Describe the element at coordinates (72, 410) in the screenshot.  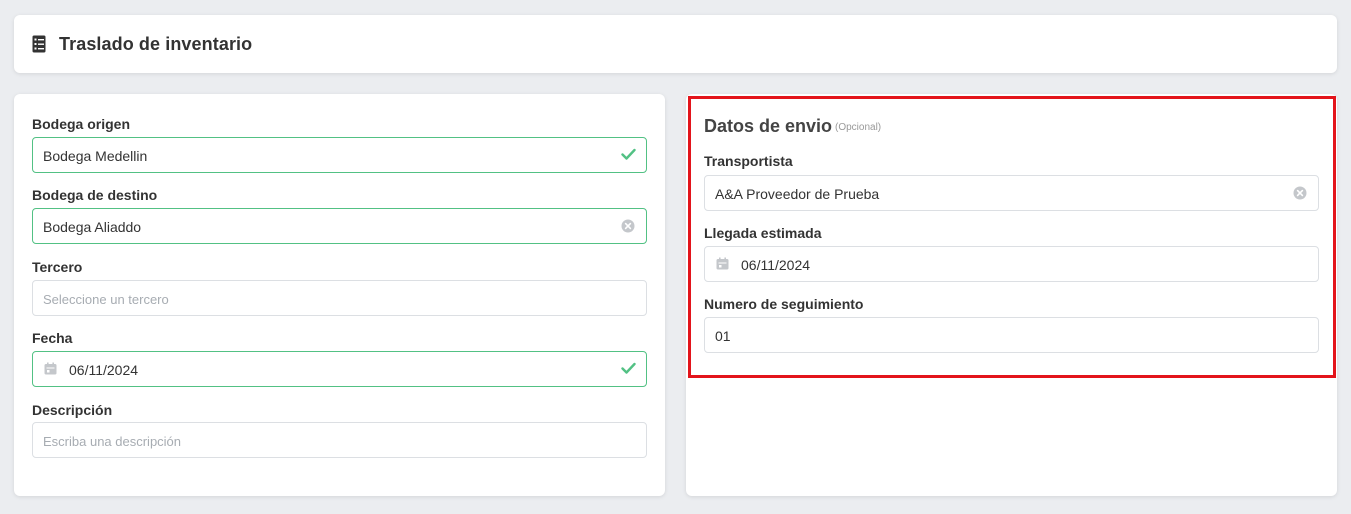
I see `description-label: Descripción` at that location.